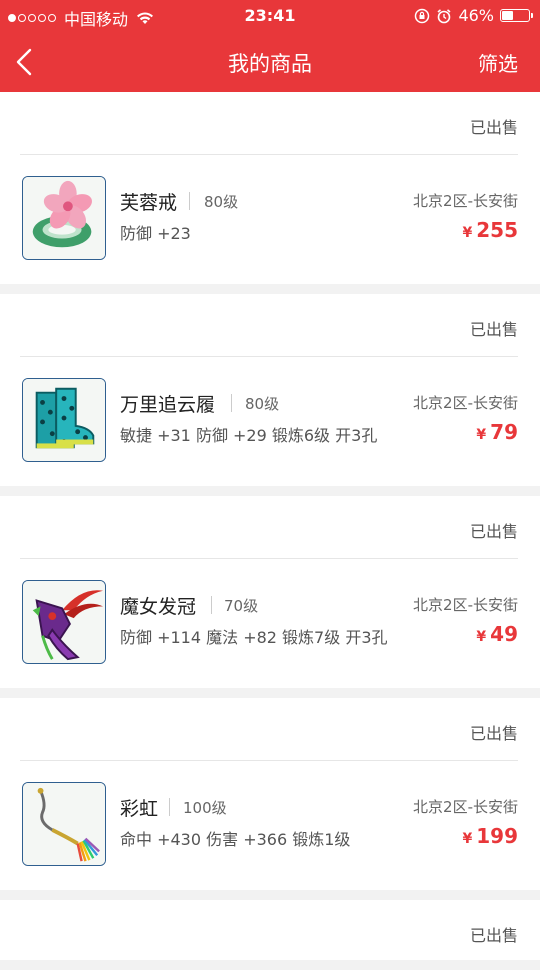  What do you see at coordinates (64, 420) in the screenshot?
I see `teal-boots-icon` at bounding box center [64, 420].